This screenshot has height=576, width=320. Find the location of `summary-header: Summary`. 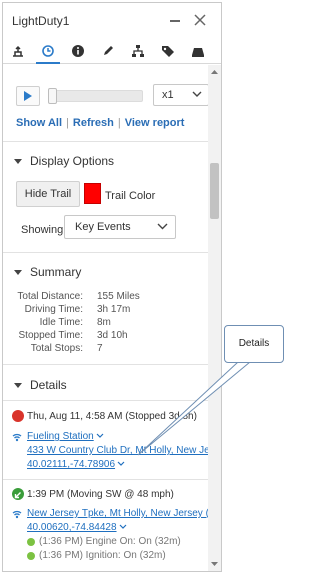

summary-header: Summary is located at coordinates (47, 272).